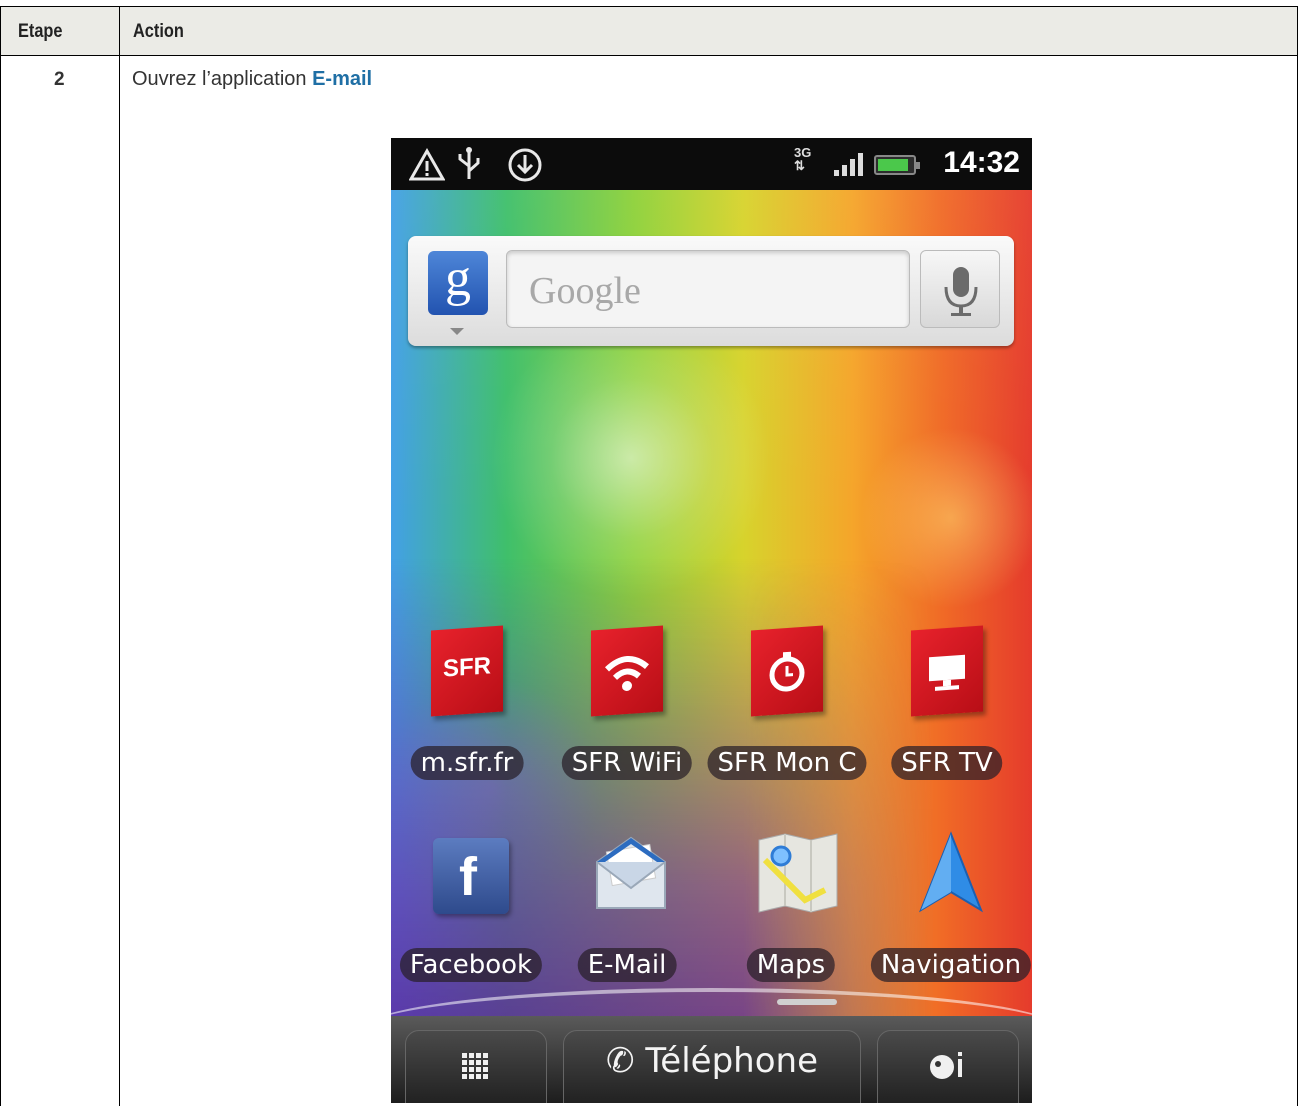  I want to click on app-m-sfr-fr: SFR m.sfr.fr, so click(467, 711).